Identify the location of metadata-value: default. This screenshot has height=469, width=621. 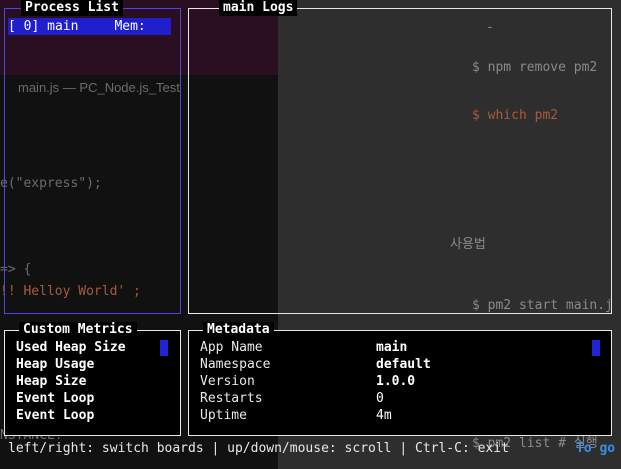
(403, 364).